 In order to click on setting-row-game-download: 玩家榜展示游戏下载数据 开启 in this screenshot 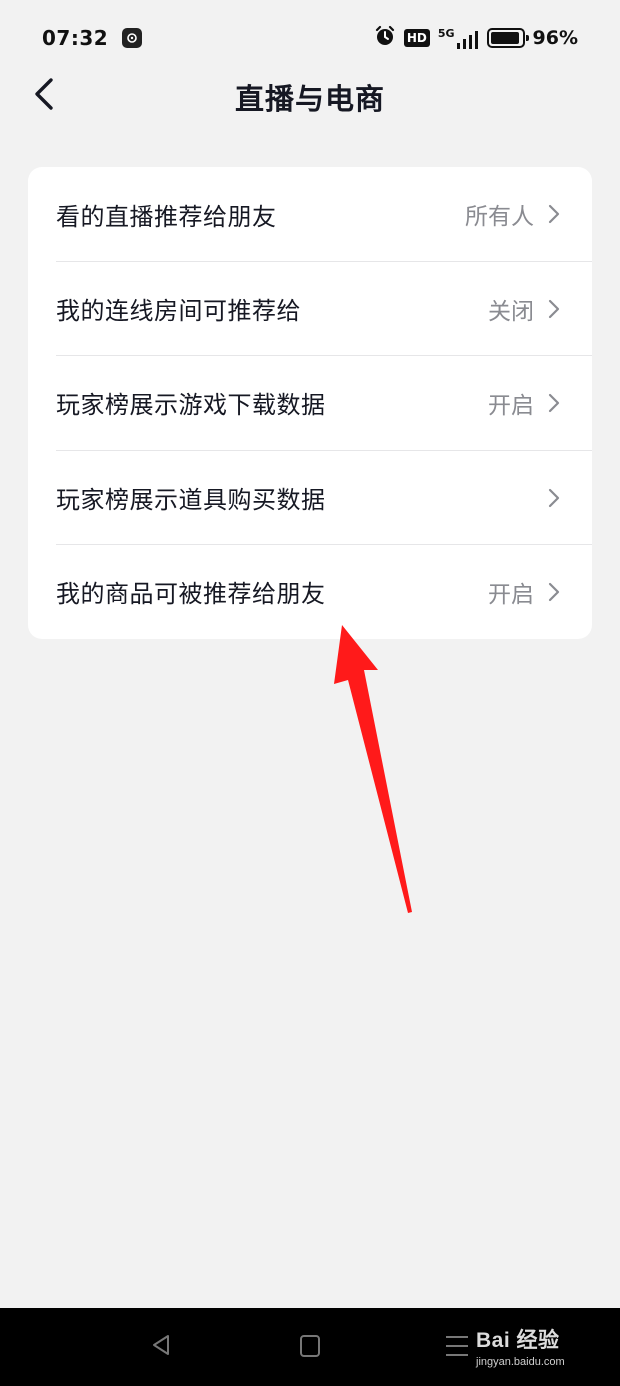, I will do `click(324, 402)`.